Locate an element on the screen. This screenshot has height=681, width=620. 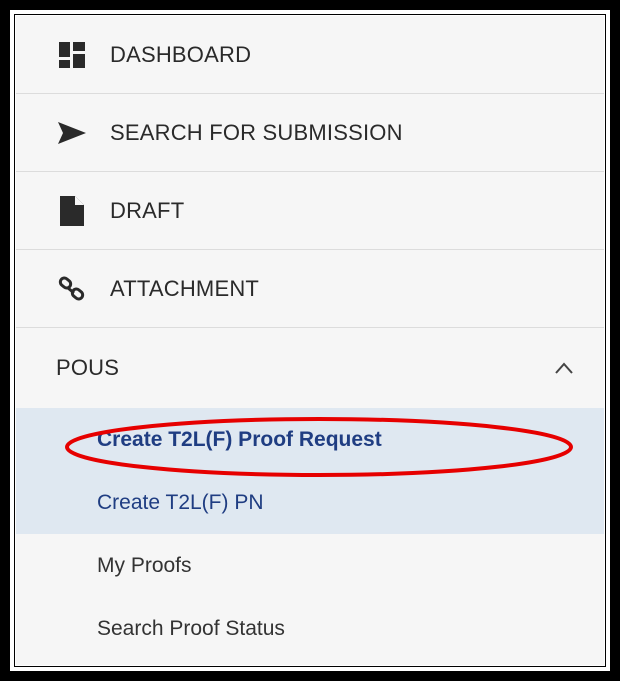
menu-item-label: DRAFT is located at coordinates (147, 210).